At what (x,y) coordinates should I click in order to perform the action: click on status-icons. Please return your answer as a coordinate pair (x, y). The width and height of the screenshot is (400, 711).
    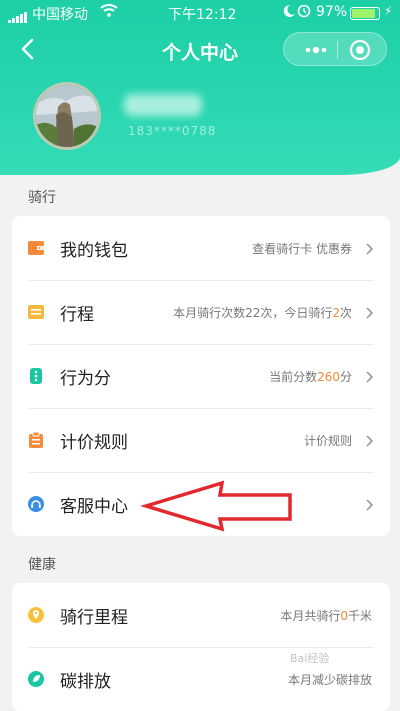
    Looking at the image, I should click on (297, 13).